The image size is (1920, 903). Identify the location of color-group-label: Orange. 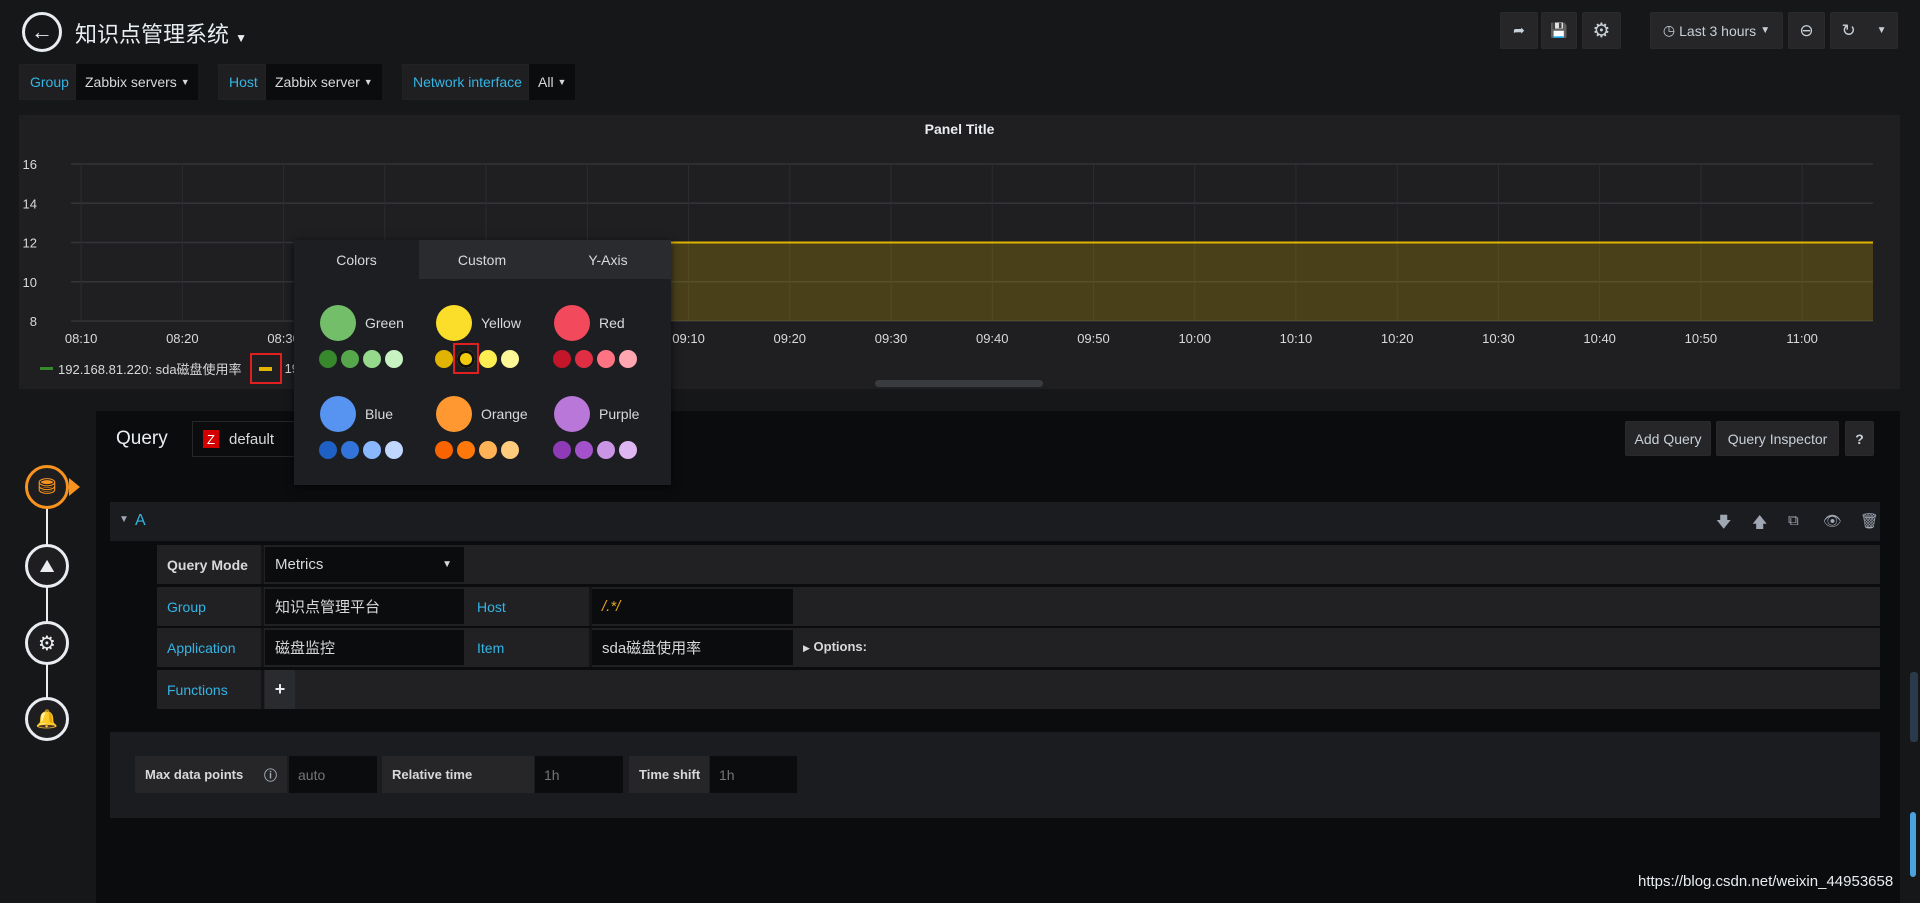
(504, 414).